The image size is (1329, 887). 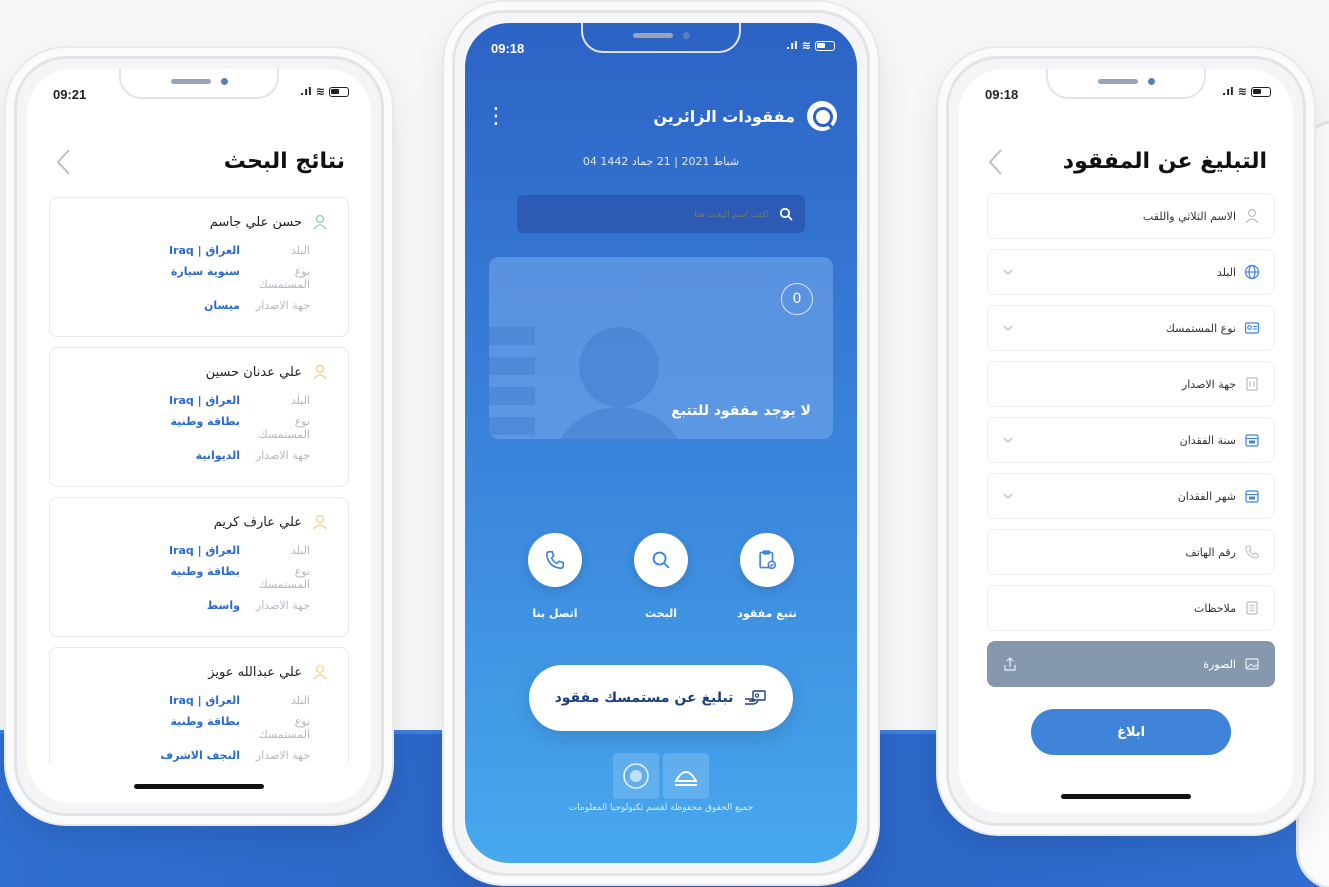 What do you see at coordinates (661, 776) in the screenshot?
I see `footer-logos` at bounding box center [661, 776].